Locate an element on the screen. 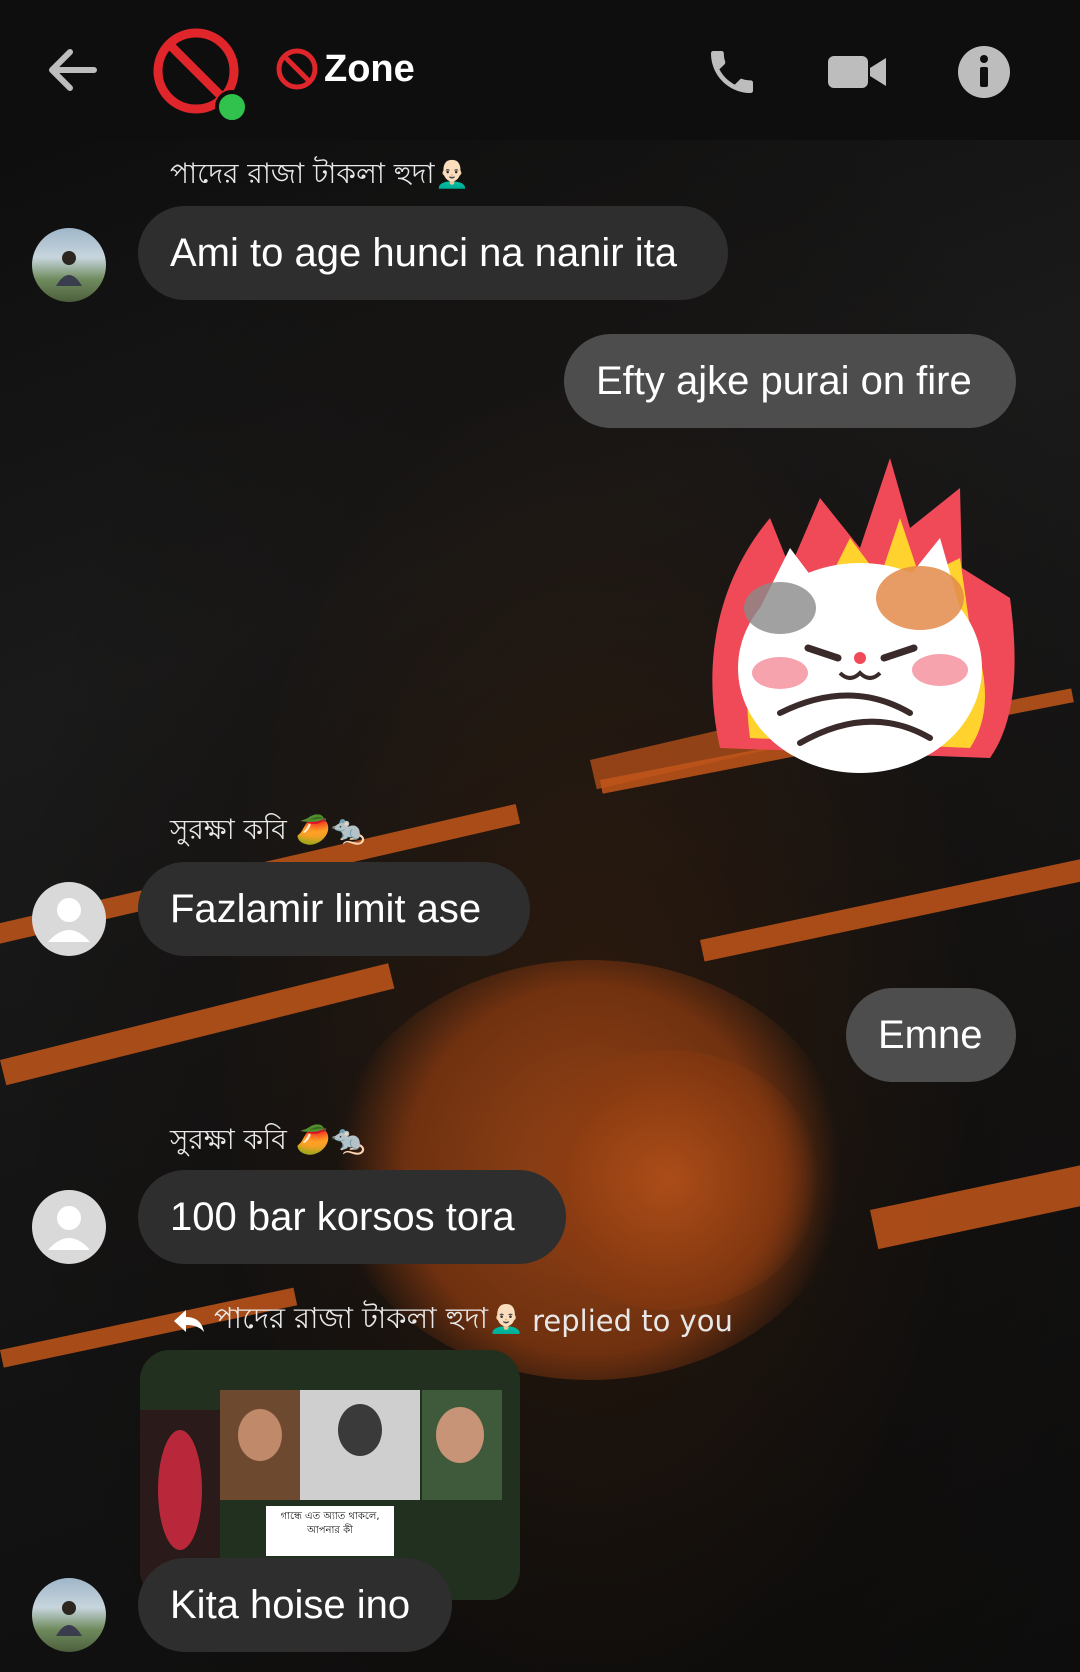 Image resolution: width=1080 pixels, height=1672 pixels. reply-arrow-icon is located at coordinates (189, 1320).